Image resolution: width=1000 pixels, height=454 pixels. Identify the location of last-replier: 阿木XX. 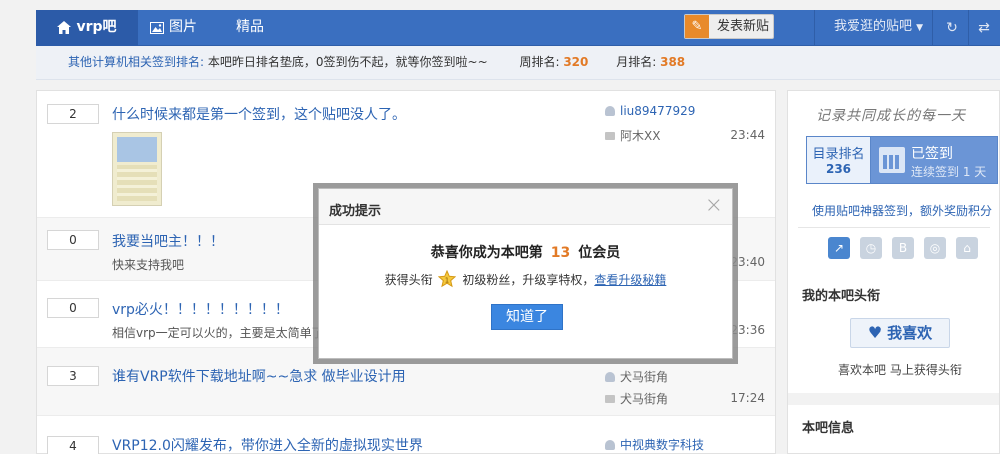
(632, 135).